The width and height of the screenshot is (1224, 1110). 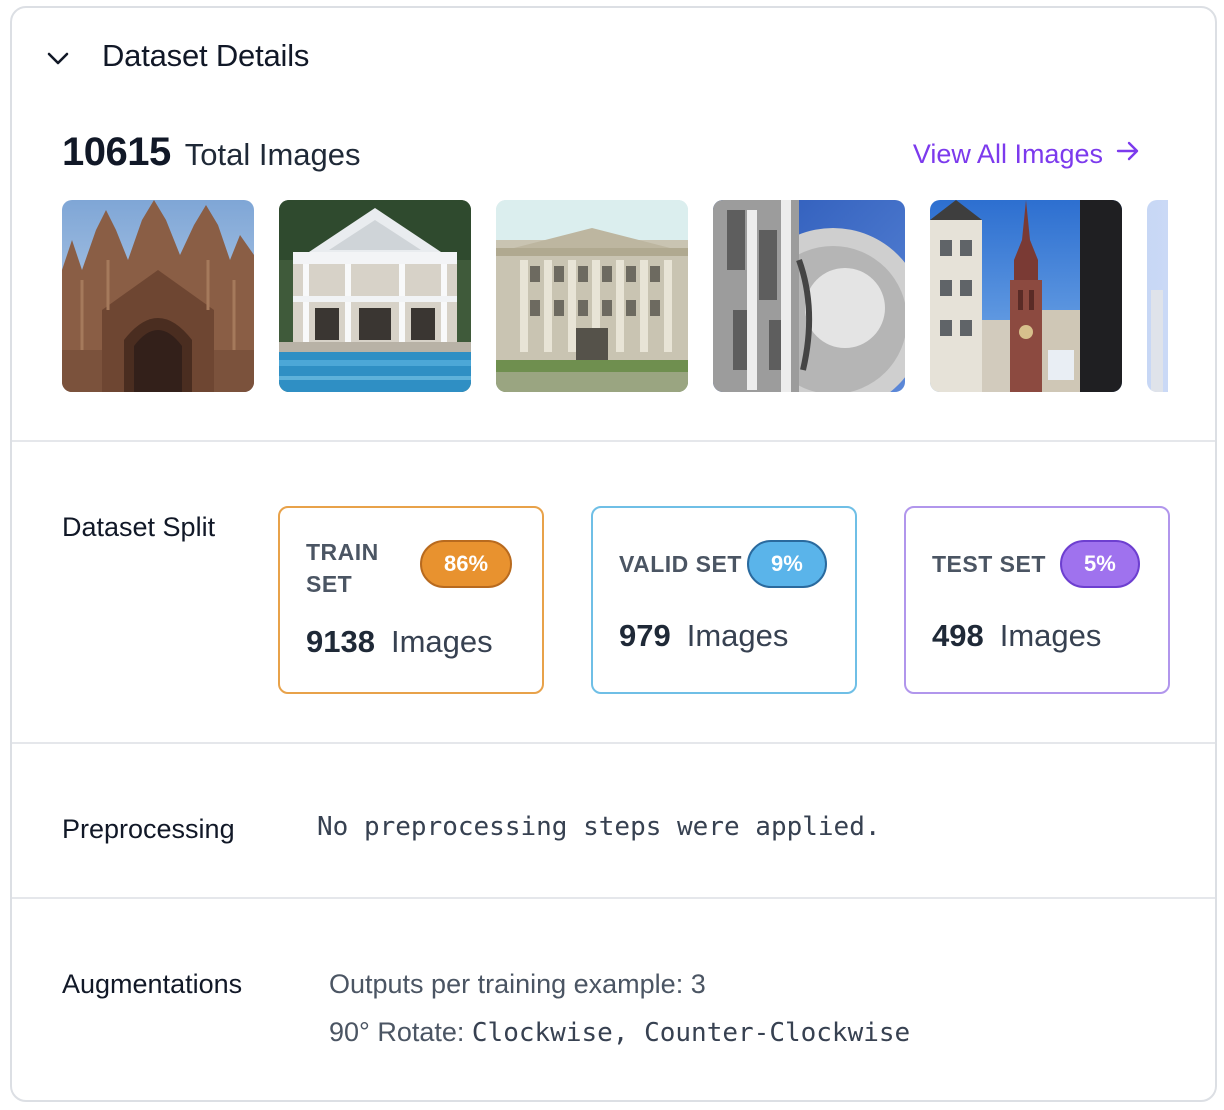 I want to click on test-count-value: 498, so click(x=958, y=635).